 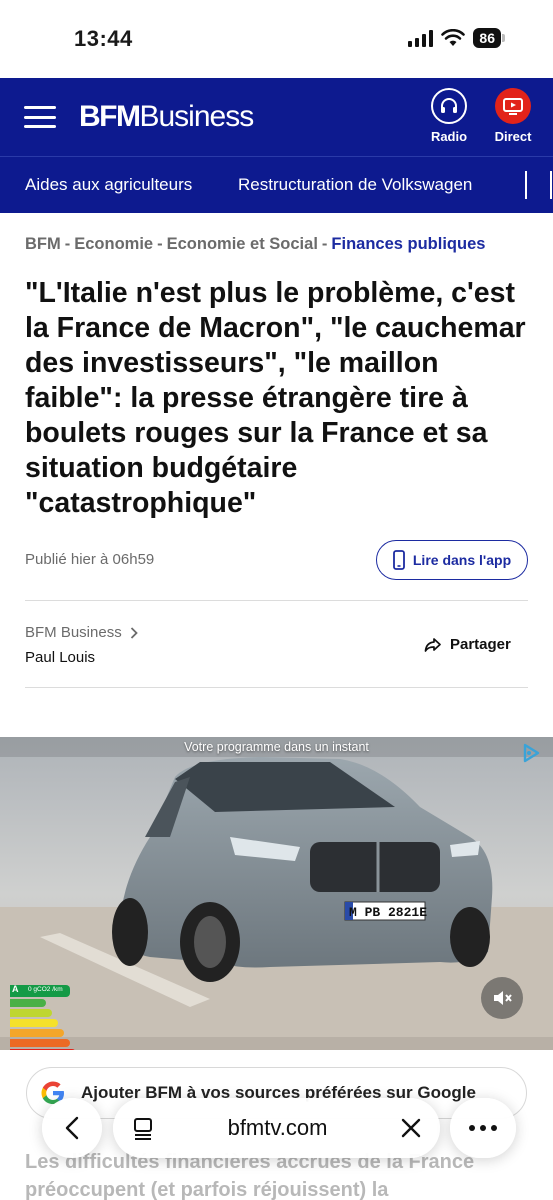 I want to click on breadcrumb-current: Finances publiques, so click(x=408, y=244).